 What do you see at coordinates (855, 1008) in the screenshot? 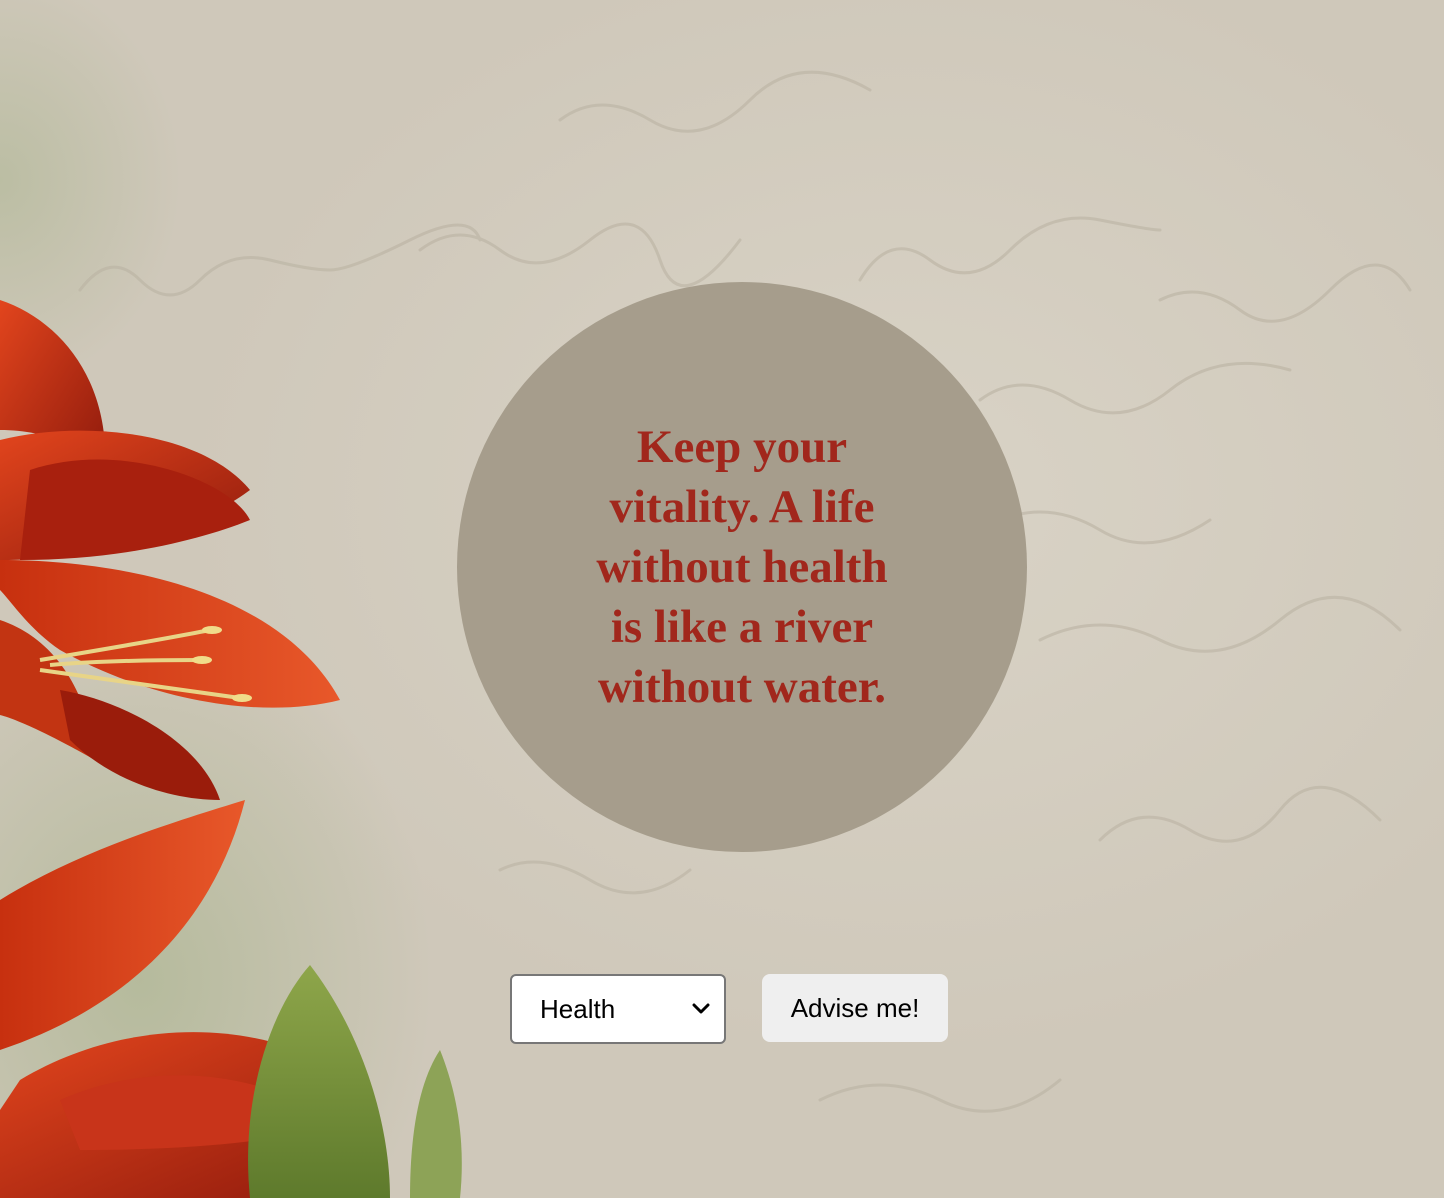
I see `advise-me-button: Advise me!` at bounding box center [855, 1008].